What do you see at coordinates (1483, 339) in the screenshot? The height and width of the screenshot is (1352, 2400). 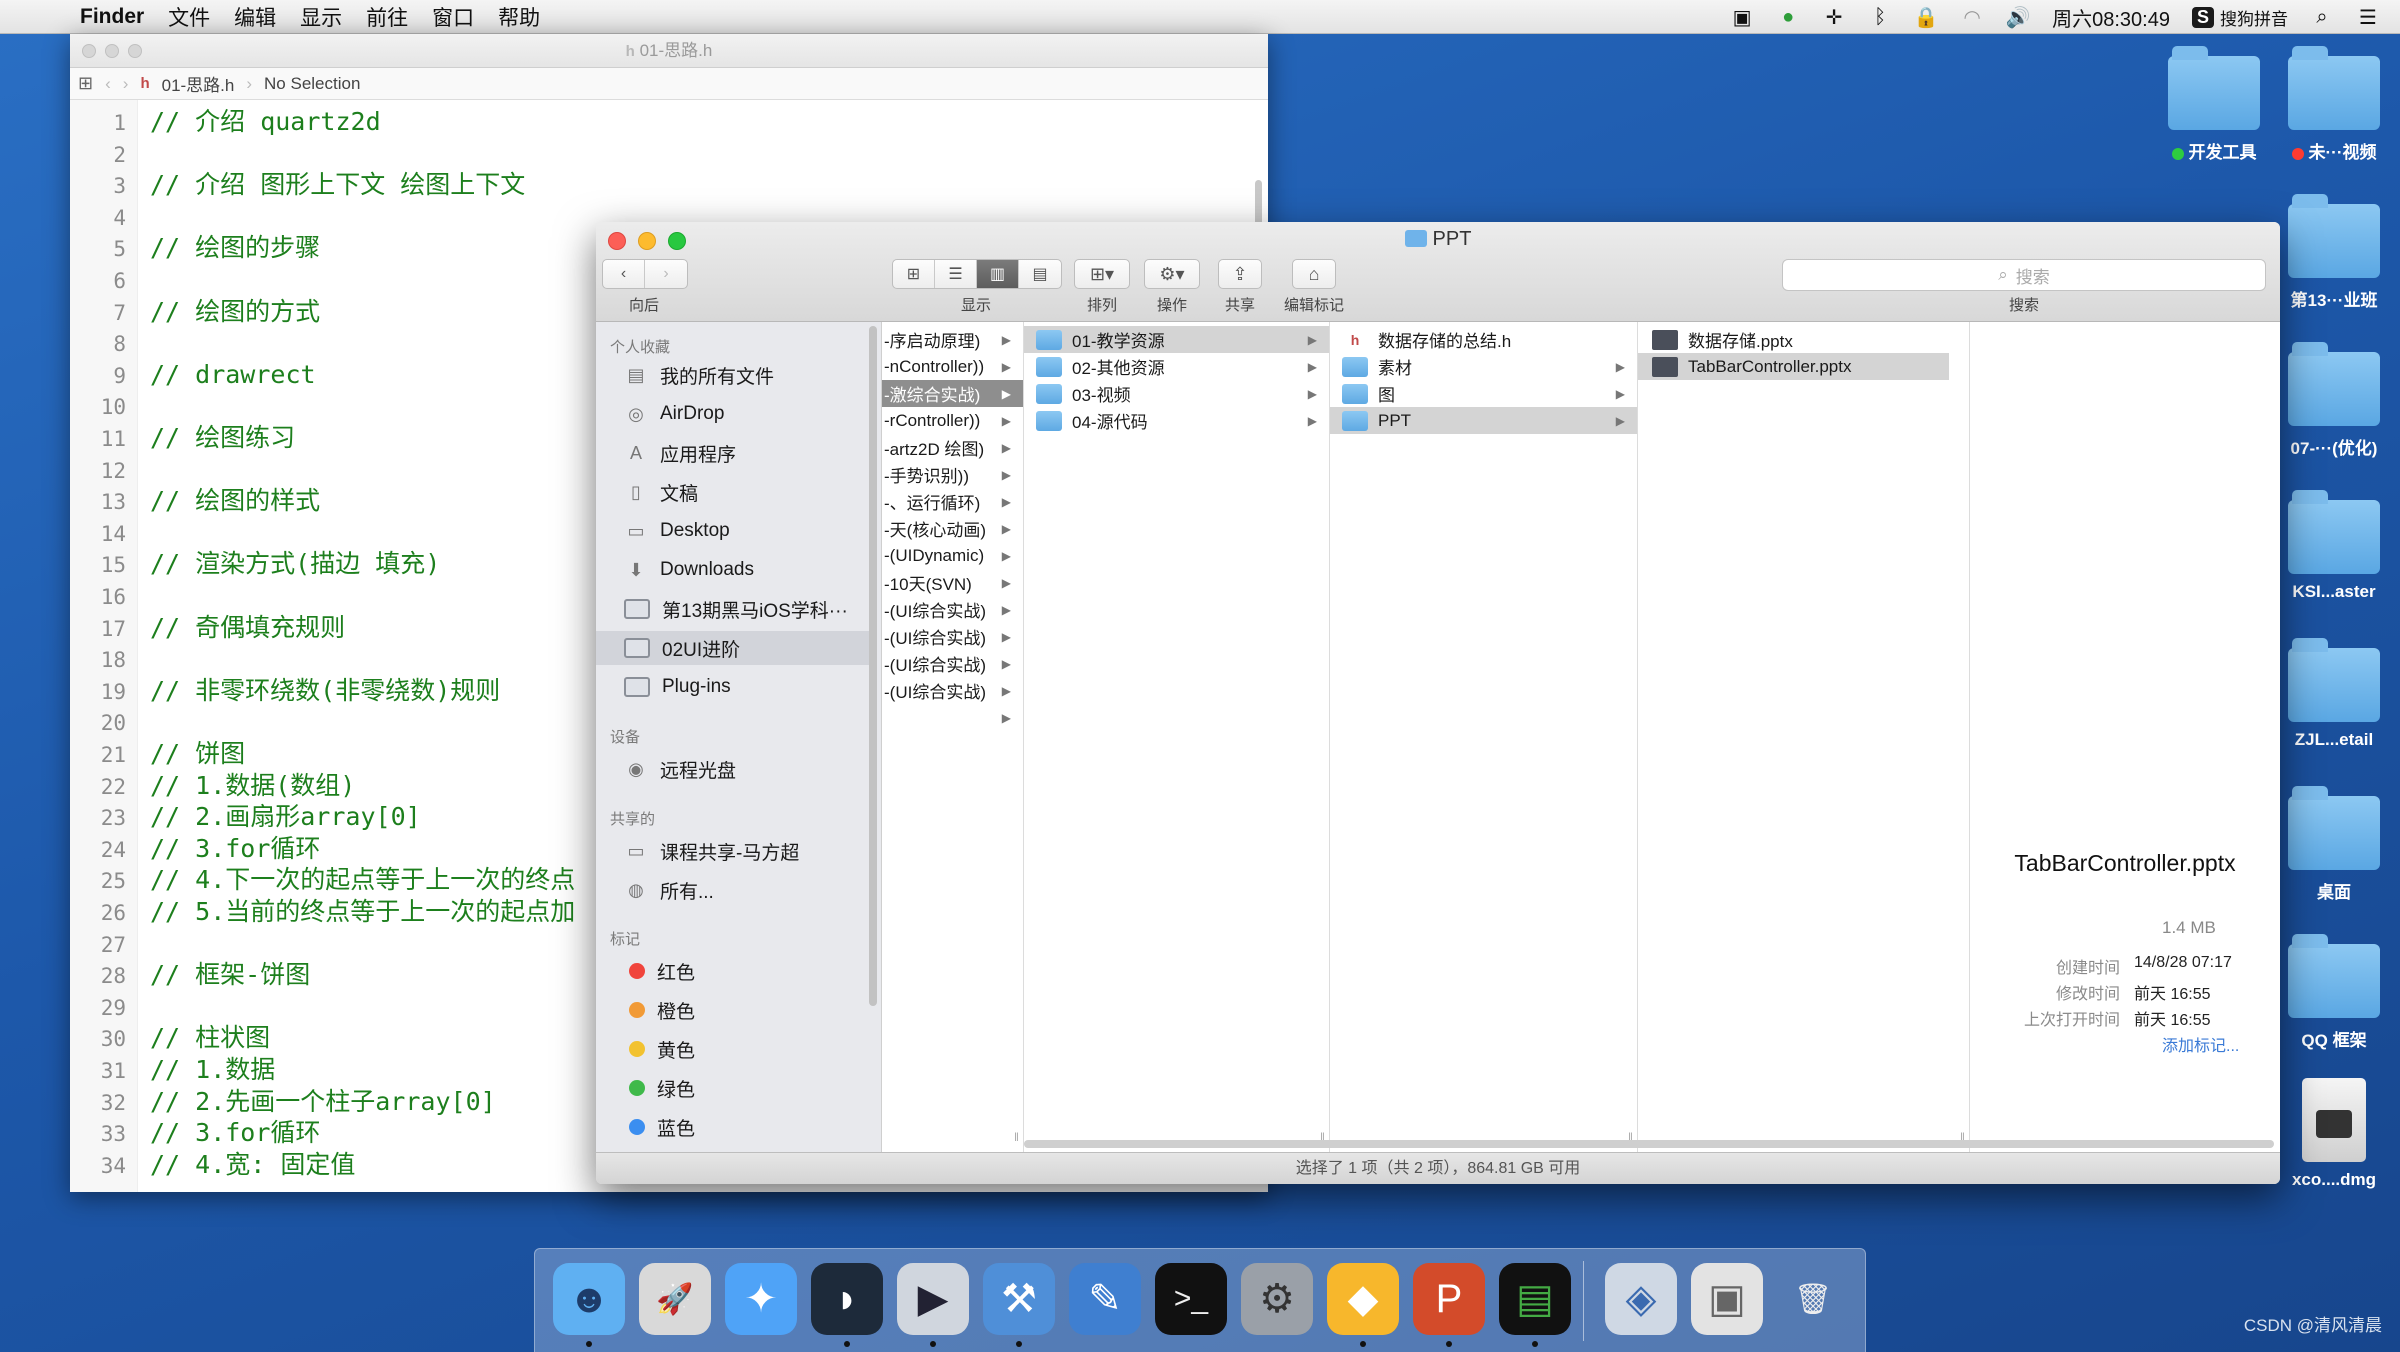 I see `column-row: h 数据存储的总结.h` at bounding box center [1483, 339].